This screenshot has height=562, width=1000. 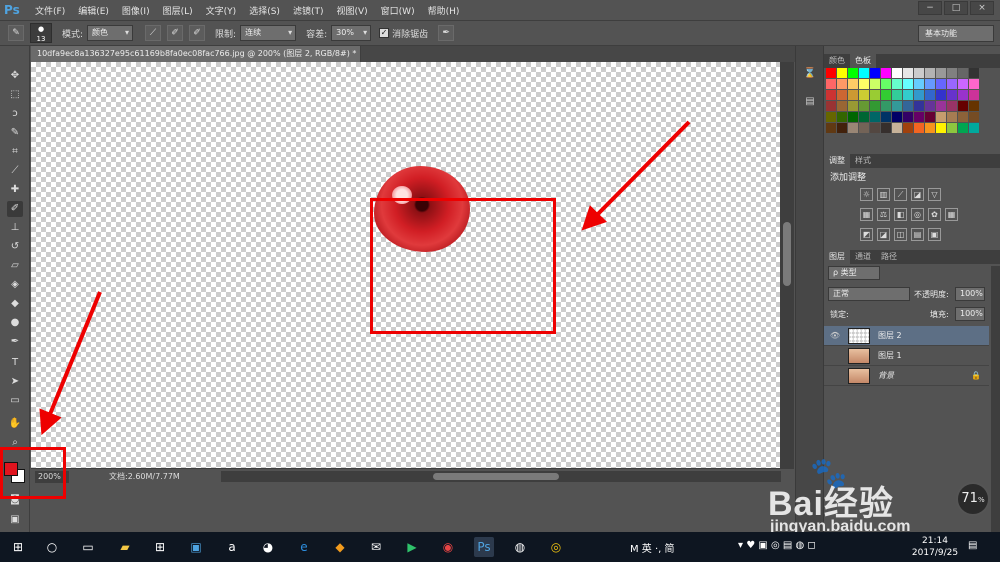 What do you see at coordinates (883, 234) in the screenshot?
I see `posterize-icon: ◪` at bounding box center [883, 234].